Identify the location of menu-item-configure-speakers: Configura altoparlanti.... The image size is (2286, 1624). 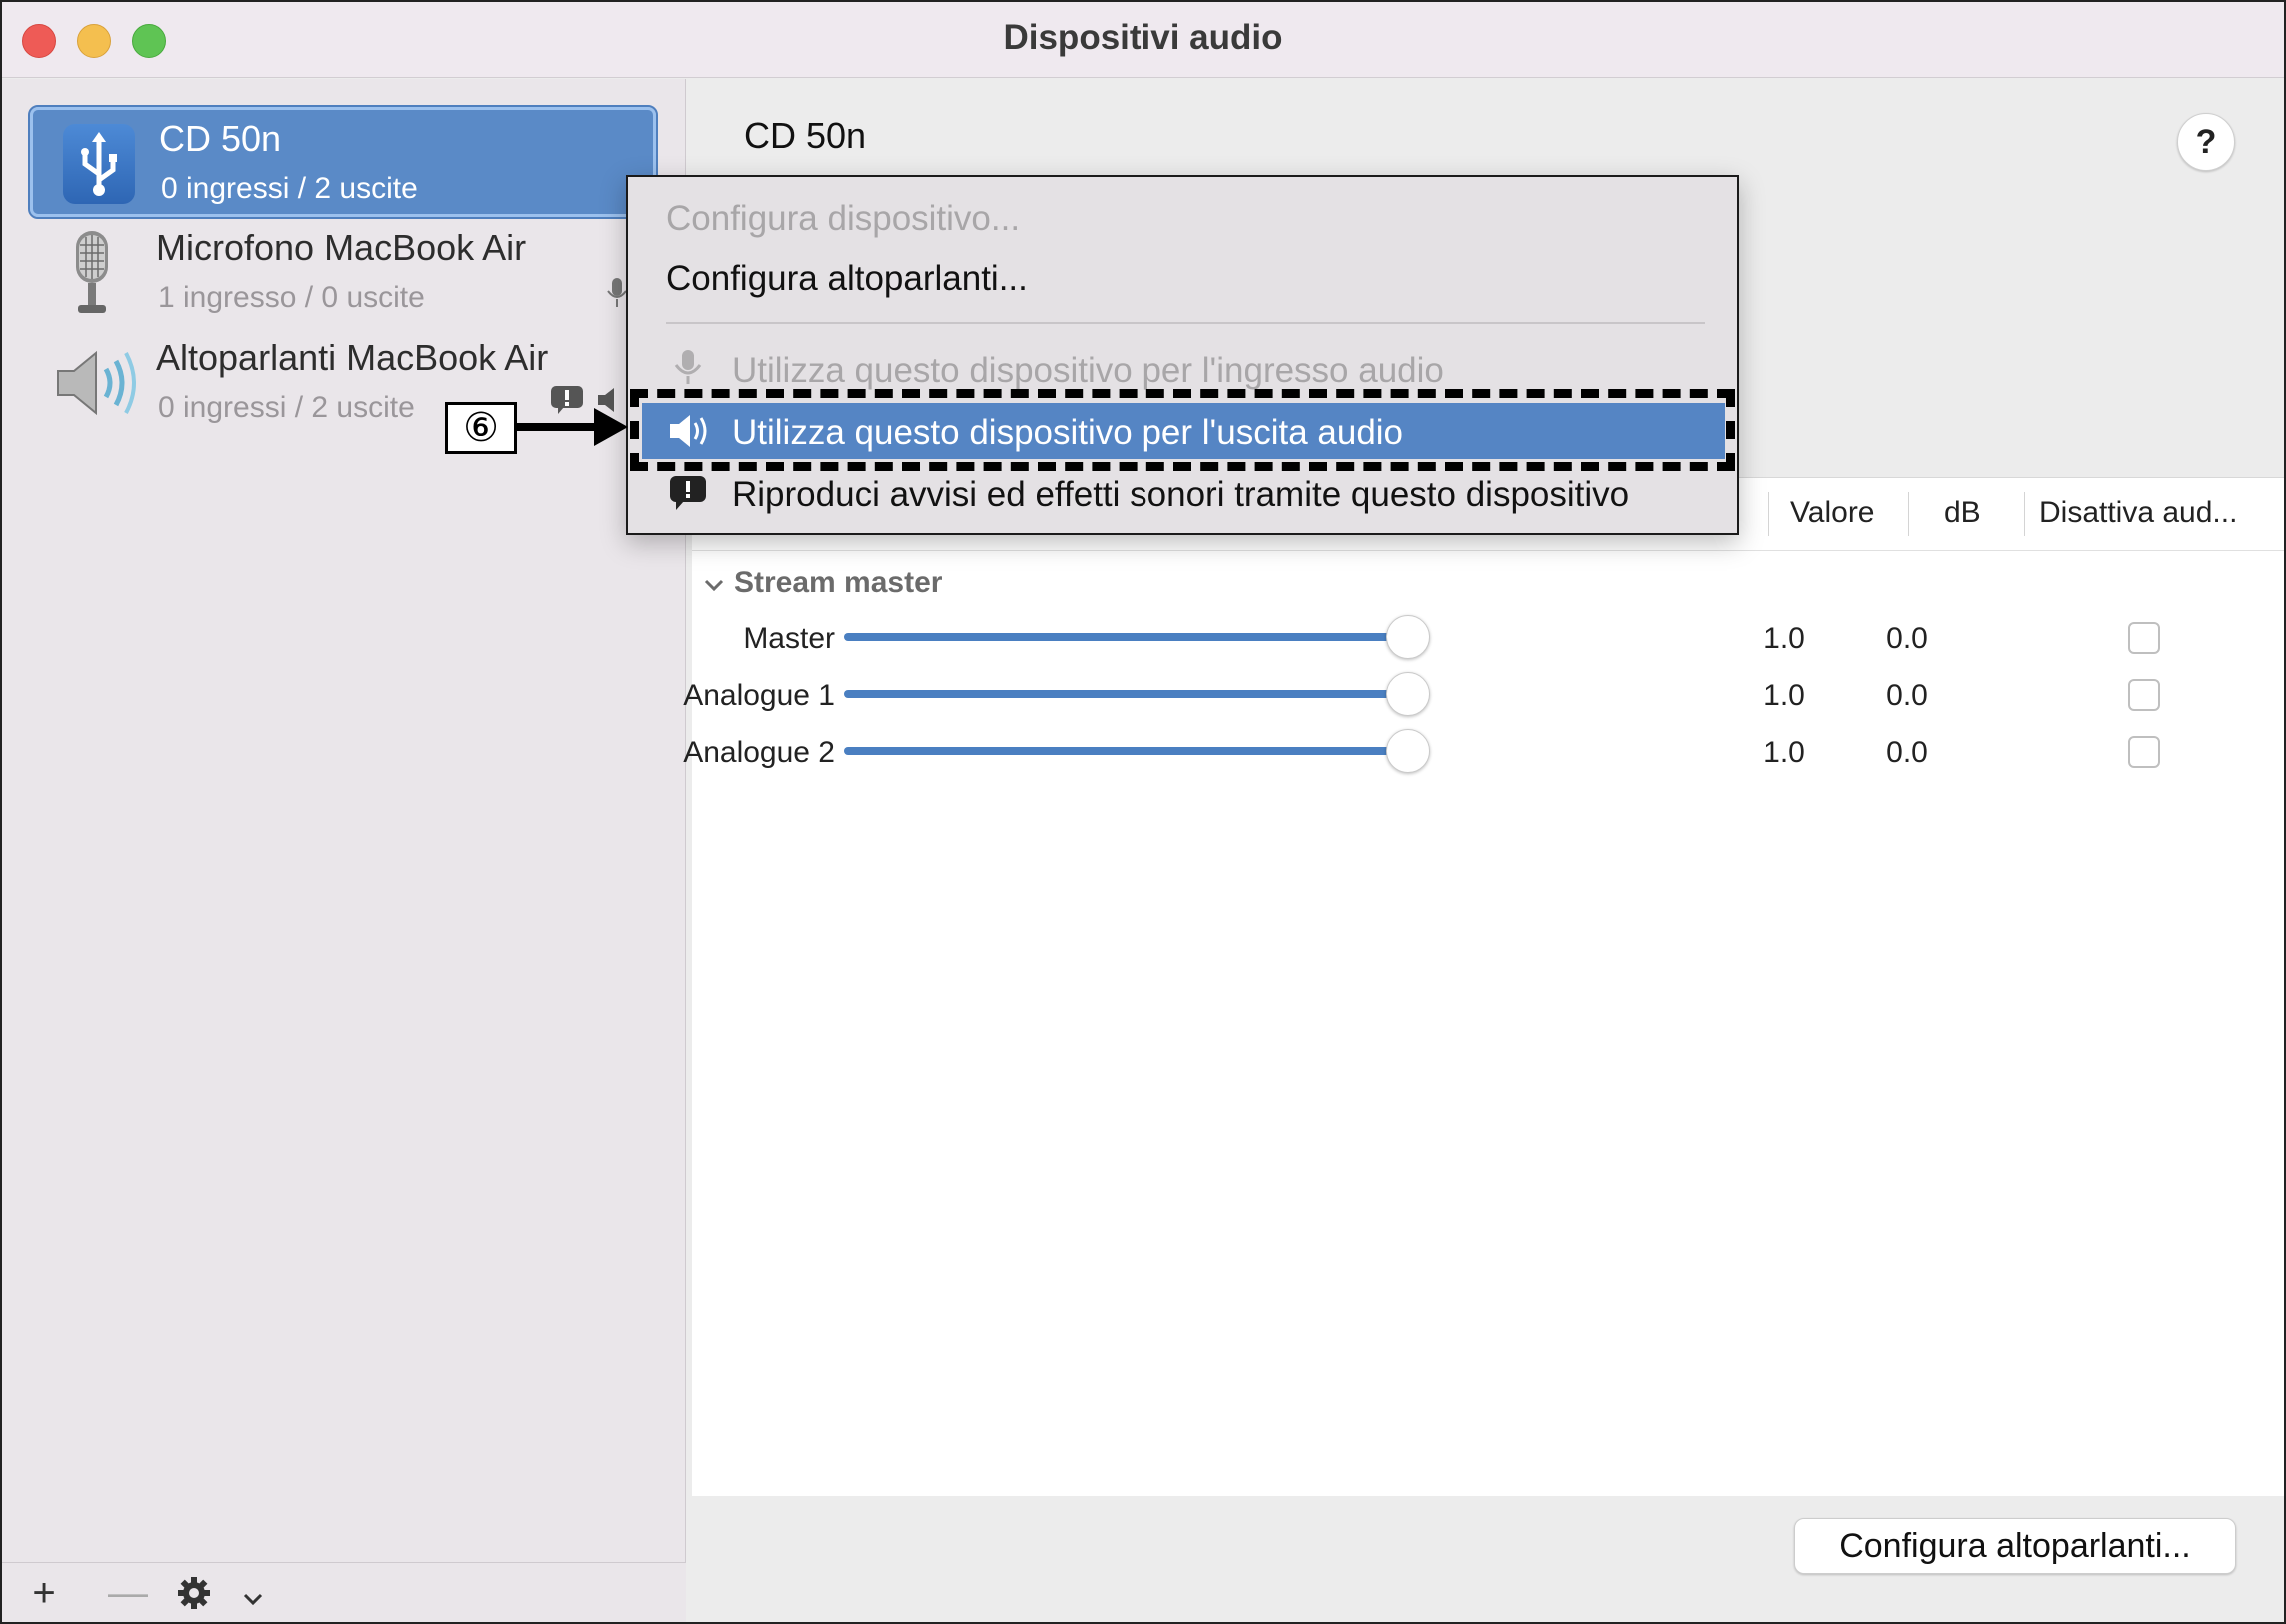
(847, 279).